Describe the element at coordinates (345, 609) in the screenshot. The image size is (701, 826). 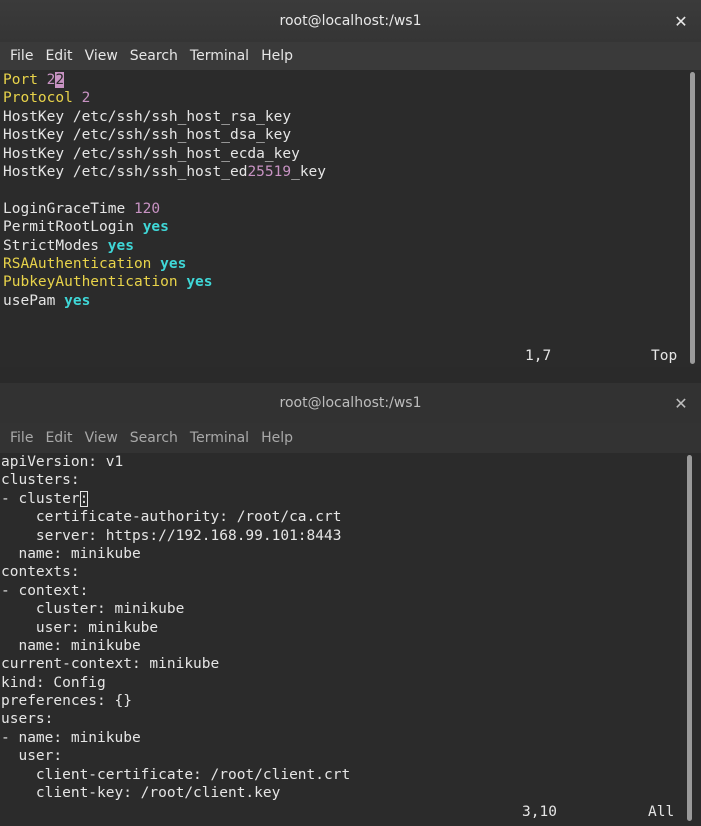
I see `terminal-line: cluster: minikube` at that location.